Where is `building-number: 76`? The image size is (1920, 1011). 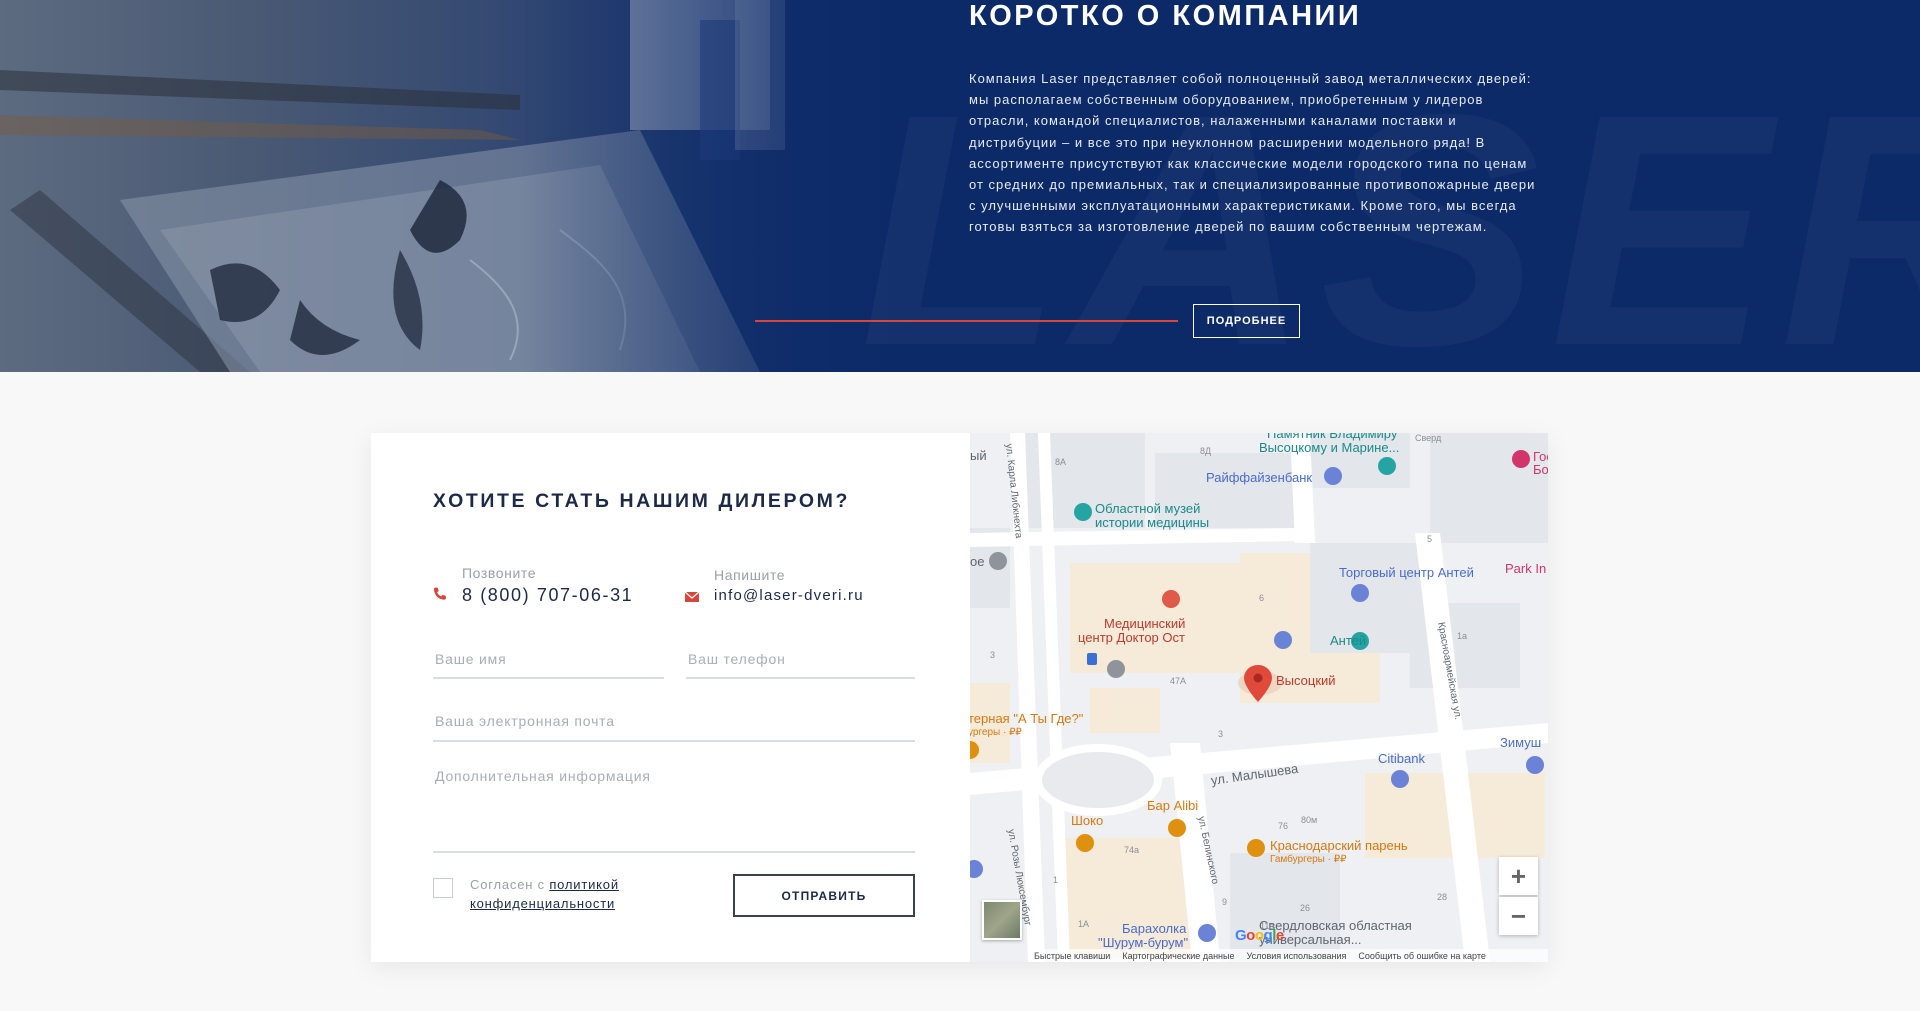 building-number: 76 is located at coordinates (1283, 826).